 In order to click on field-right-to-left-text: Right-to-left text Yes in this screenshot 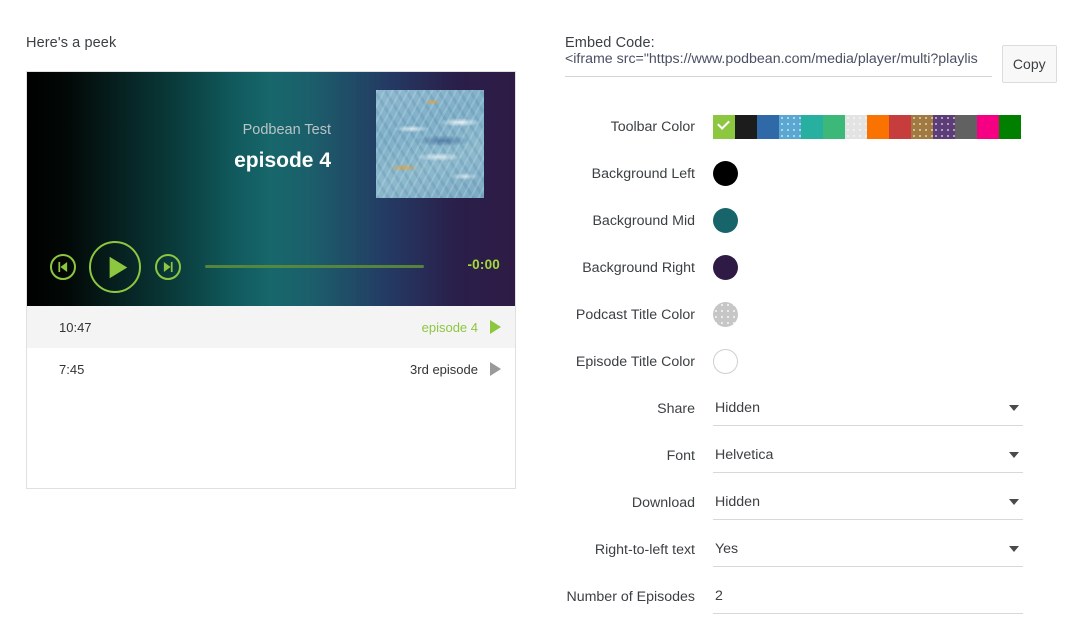, I will do `click(811, 549)`.